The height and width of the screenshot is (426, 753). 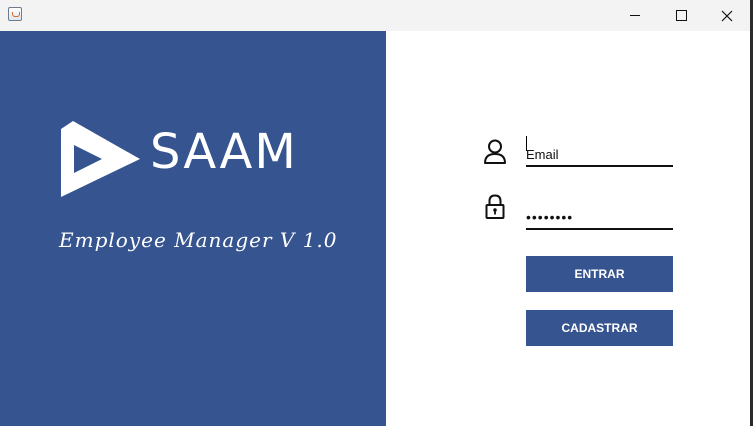 I want to click on app-subtitle: Employee Manager V 1.0, so click(x=198, y=240).